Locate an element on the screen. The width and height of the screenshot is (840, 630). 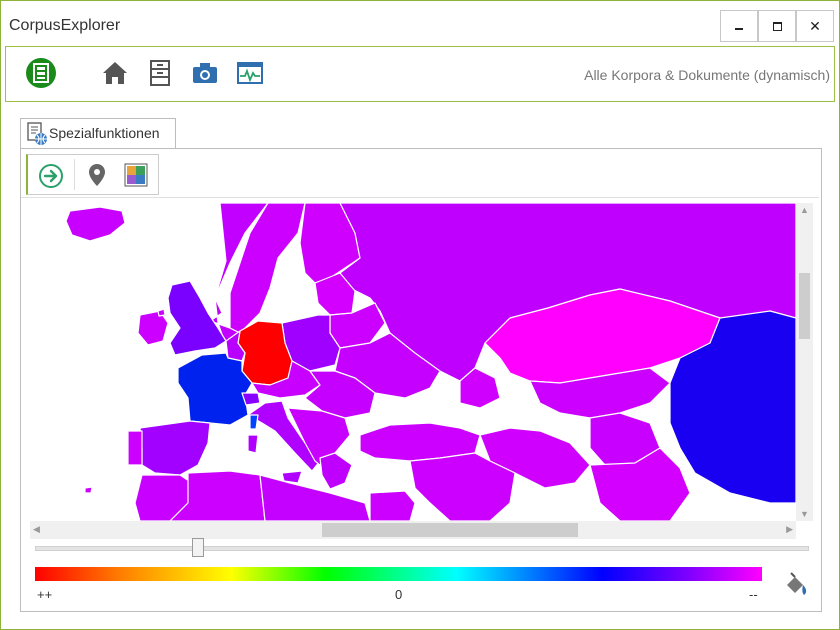
map-pin-button is located at coordinates (97, 175).